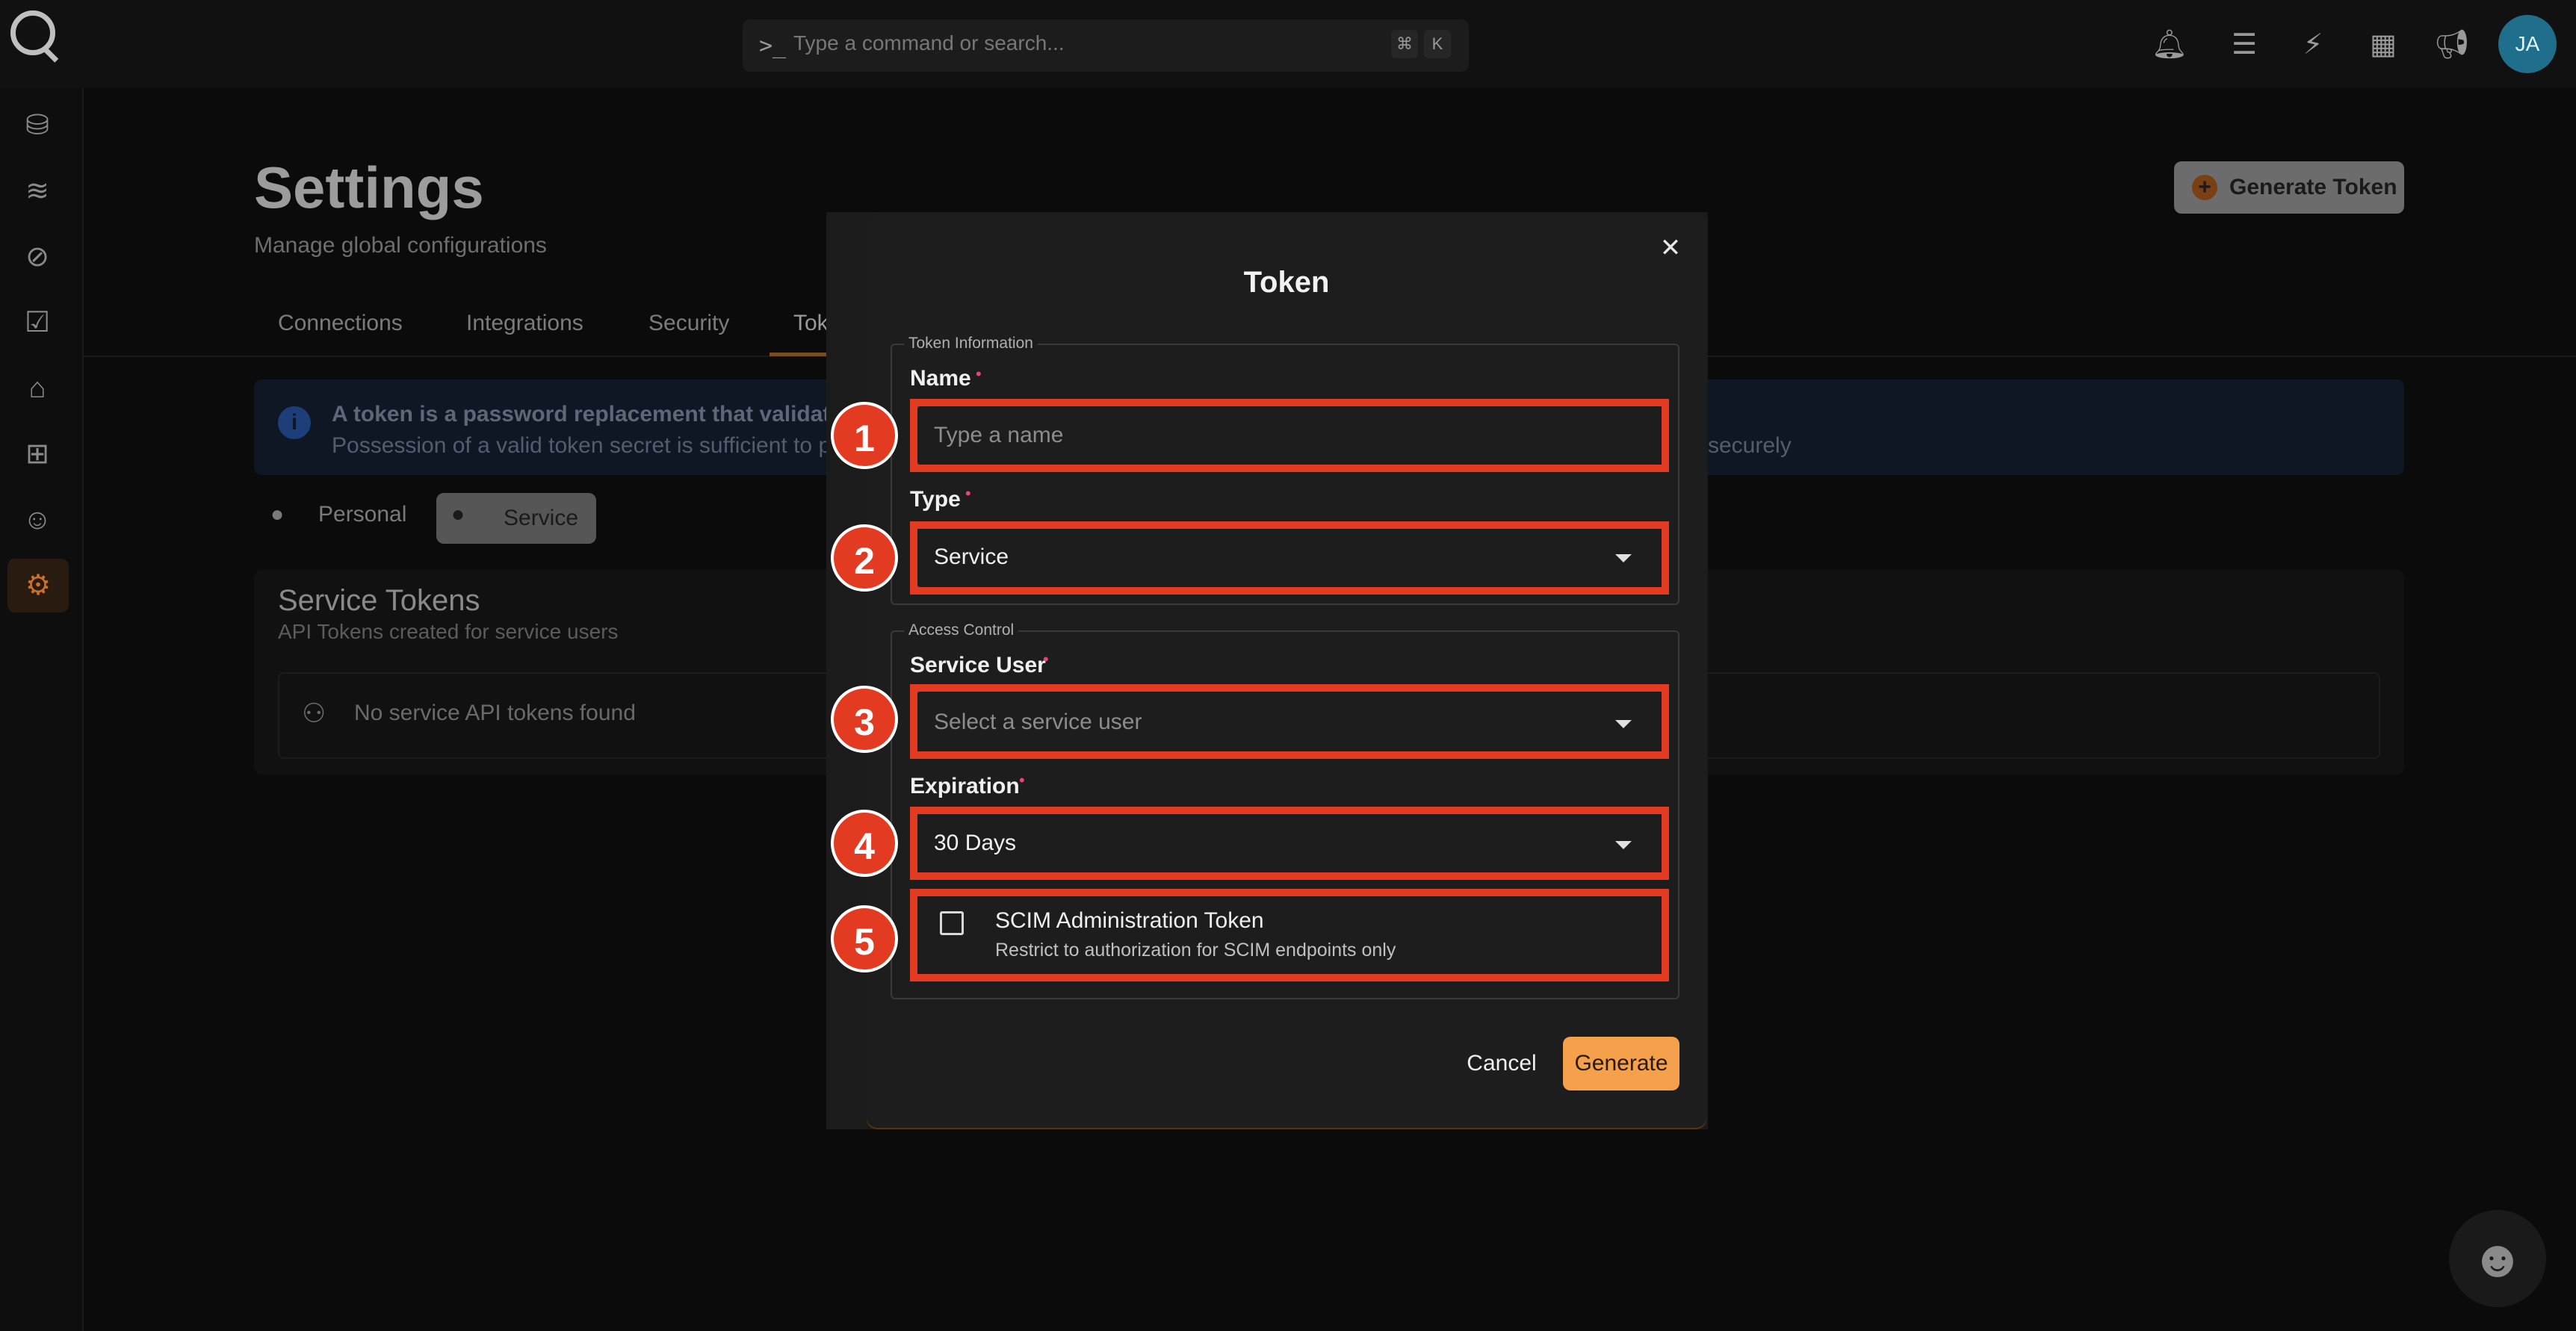 This screenshot has width=2576, height=1331. What do you see at coordinates (864, 558) in the screenshot?
I see `annotation-badge-2: 2` at bounding box center [864, 558].